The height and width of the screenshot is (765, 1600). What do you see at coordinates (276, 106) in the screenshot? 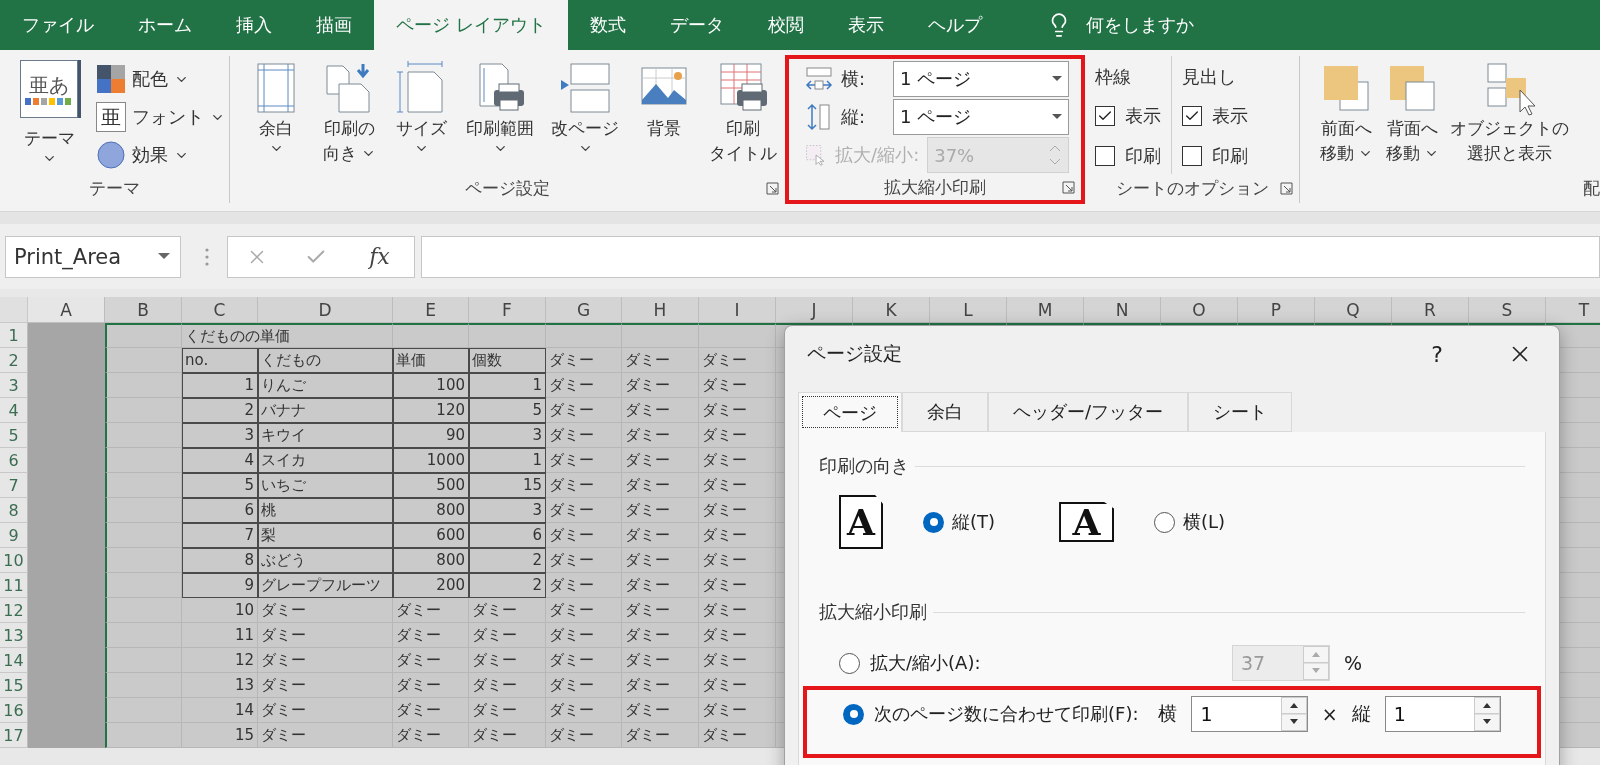
I see `ribbon-button: 余白` at bounding box center [276, 106].